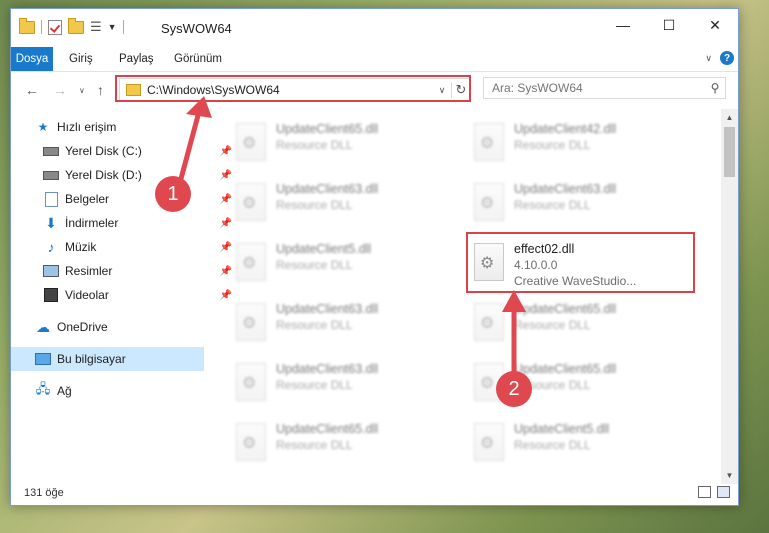 The width and height of the screenshot is (769, 533). I want to click on arrow-2-head, so click(514, 301).